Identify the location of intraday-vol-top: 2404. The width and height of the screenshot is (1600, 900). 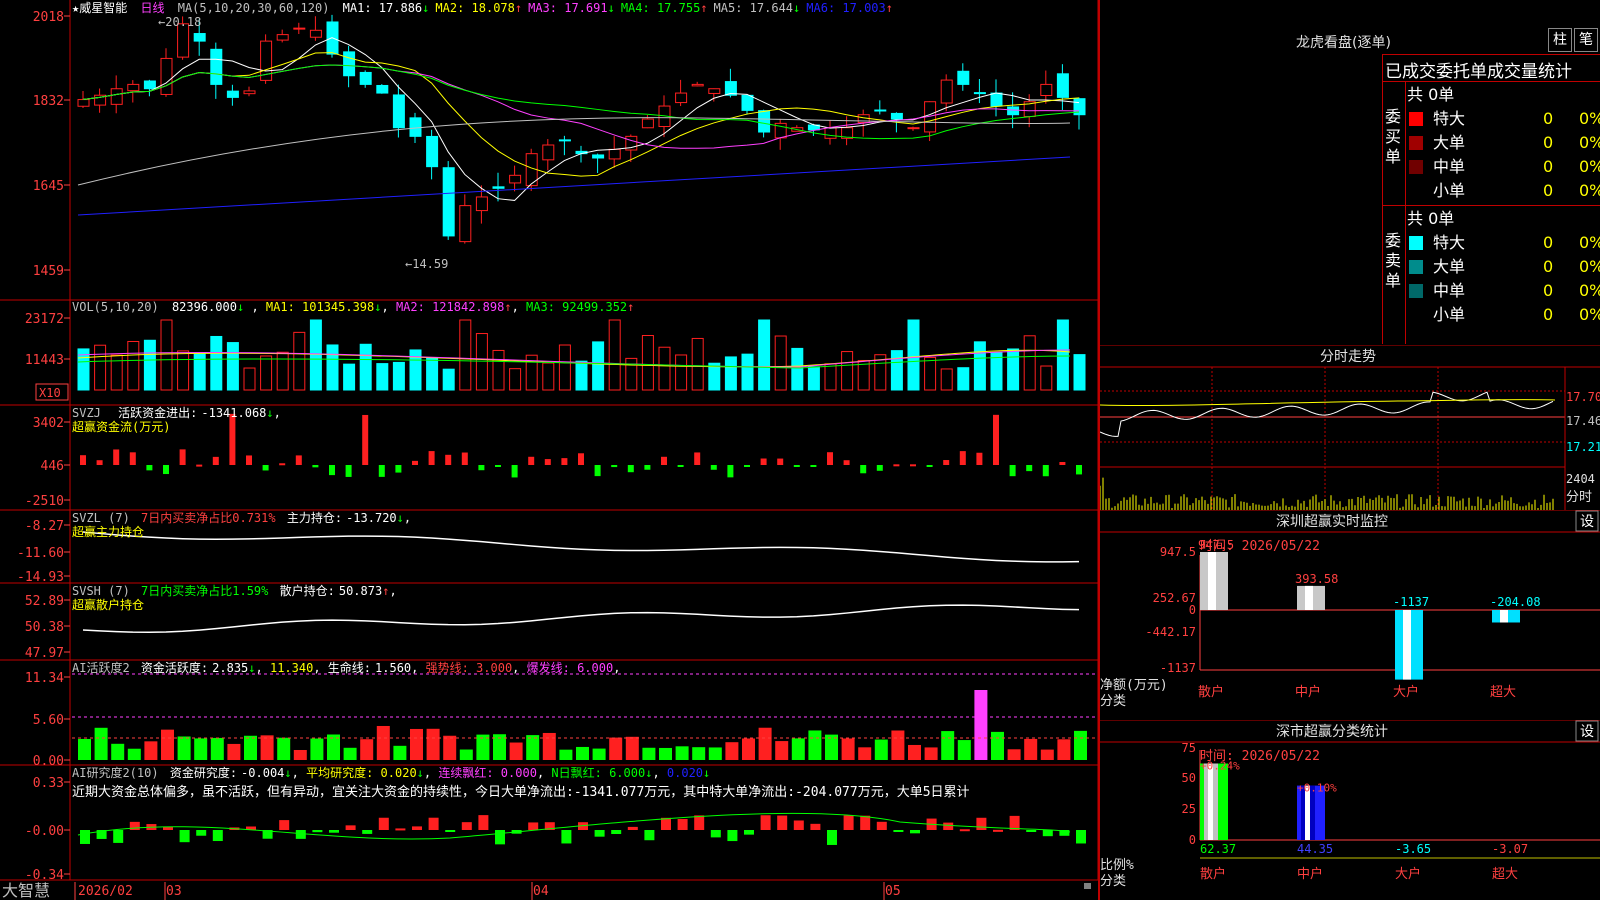
(1580, 479).